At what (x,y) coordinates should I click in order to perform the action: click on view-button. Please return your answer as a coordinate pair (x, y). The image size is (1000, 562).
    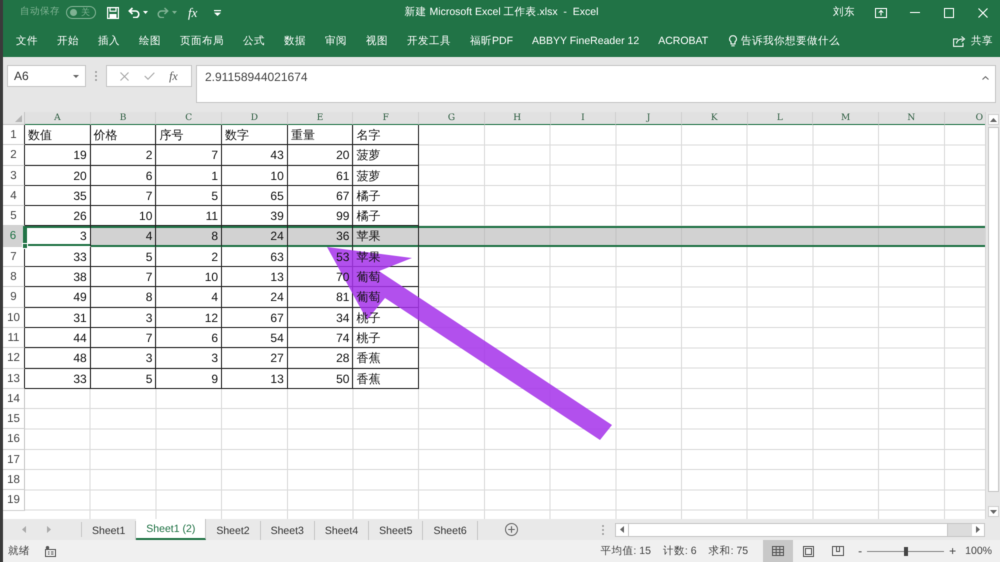
    Looking at the image, I should click on (778, 551).